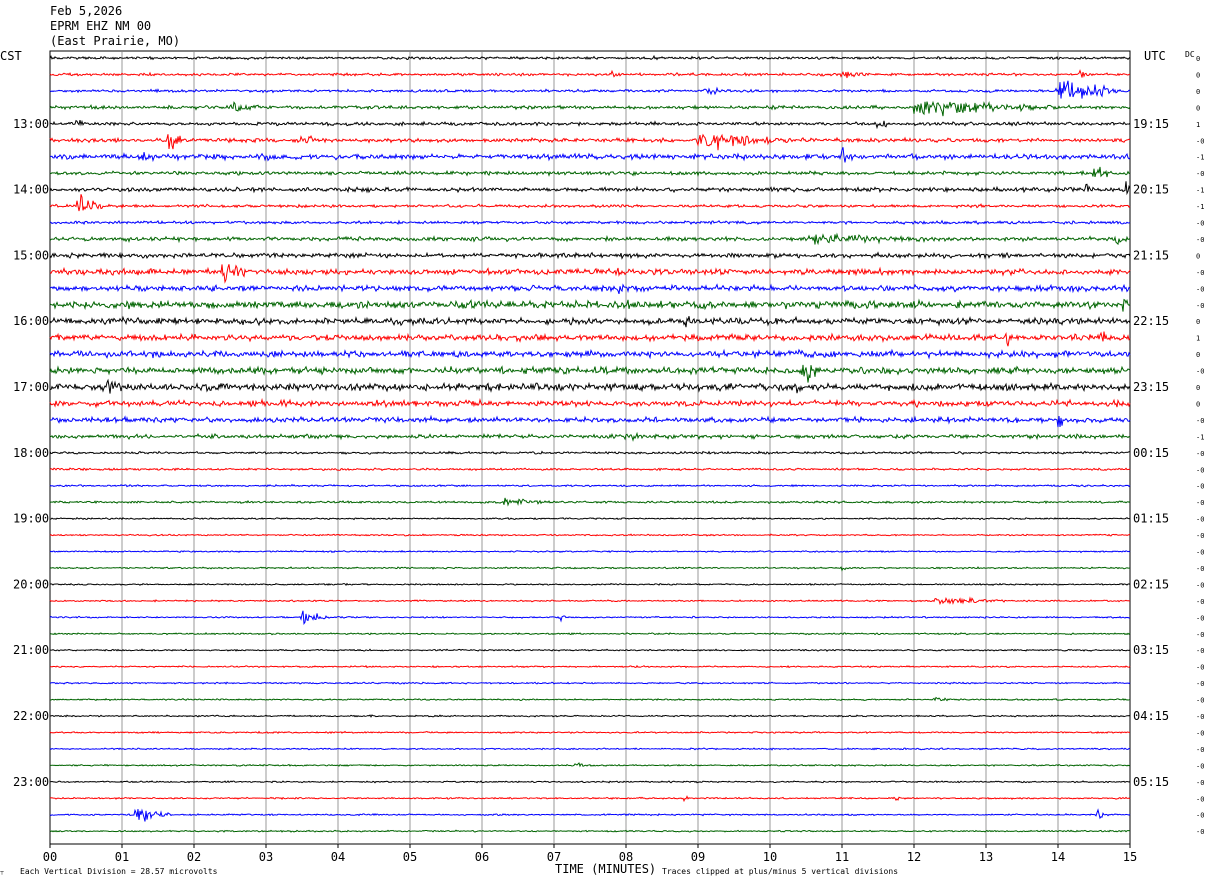 This screenshot has height=886, width=1210. I want to click on cst-hour-label: 16:00, so click(31, 321).